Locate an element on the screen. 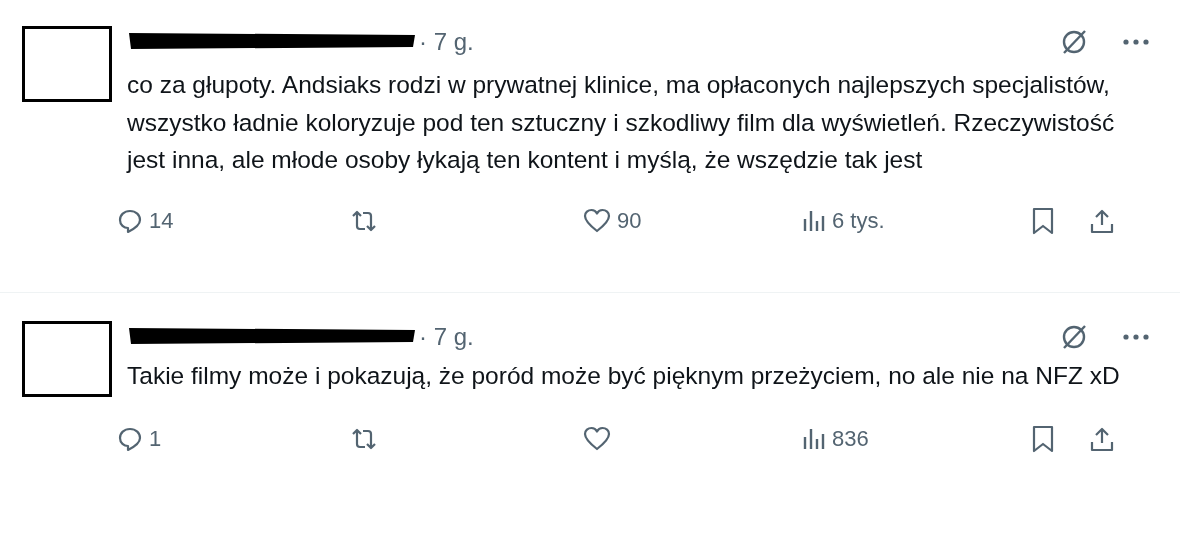 This screenshot has height=547, width=1180. action-count: 6 tys. is located at coordinates (858, 220).